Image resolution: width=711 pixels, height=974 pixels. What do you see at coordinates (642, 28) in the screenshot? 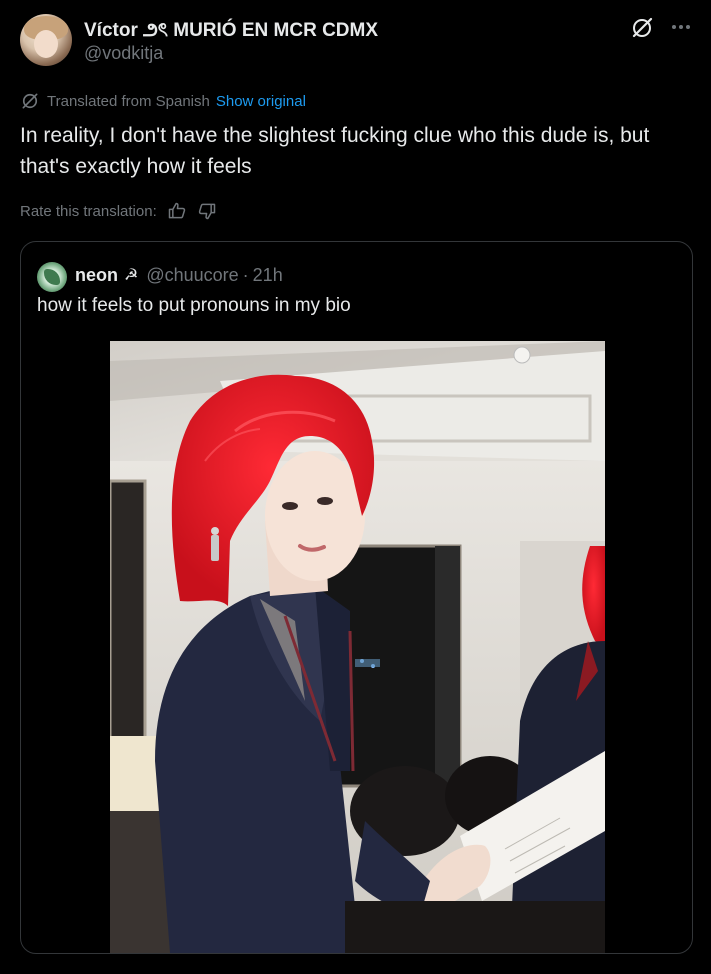
I see `grok-icon` at bounding box center [642, 28].